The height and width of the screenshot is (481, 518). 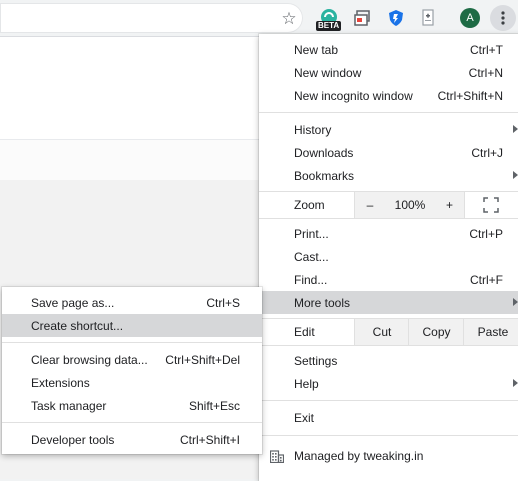 I want to click on more-vert-icon, so click(x=503, y=18).